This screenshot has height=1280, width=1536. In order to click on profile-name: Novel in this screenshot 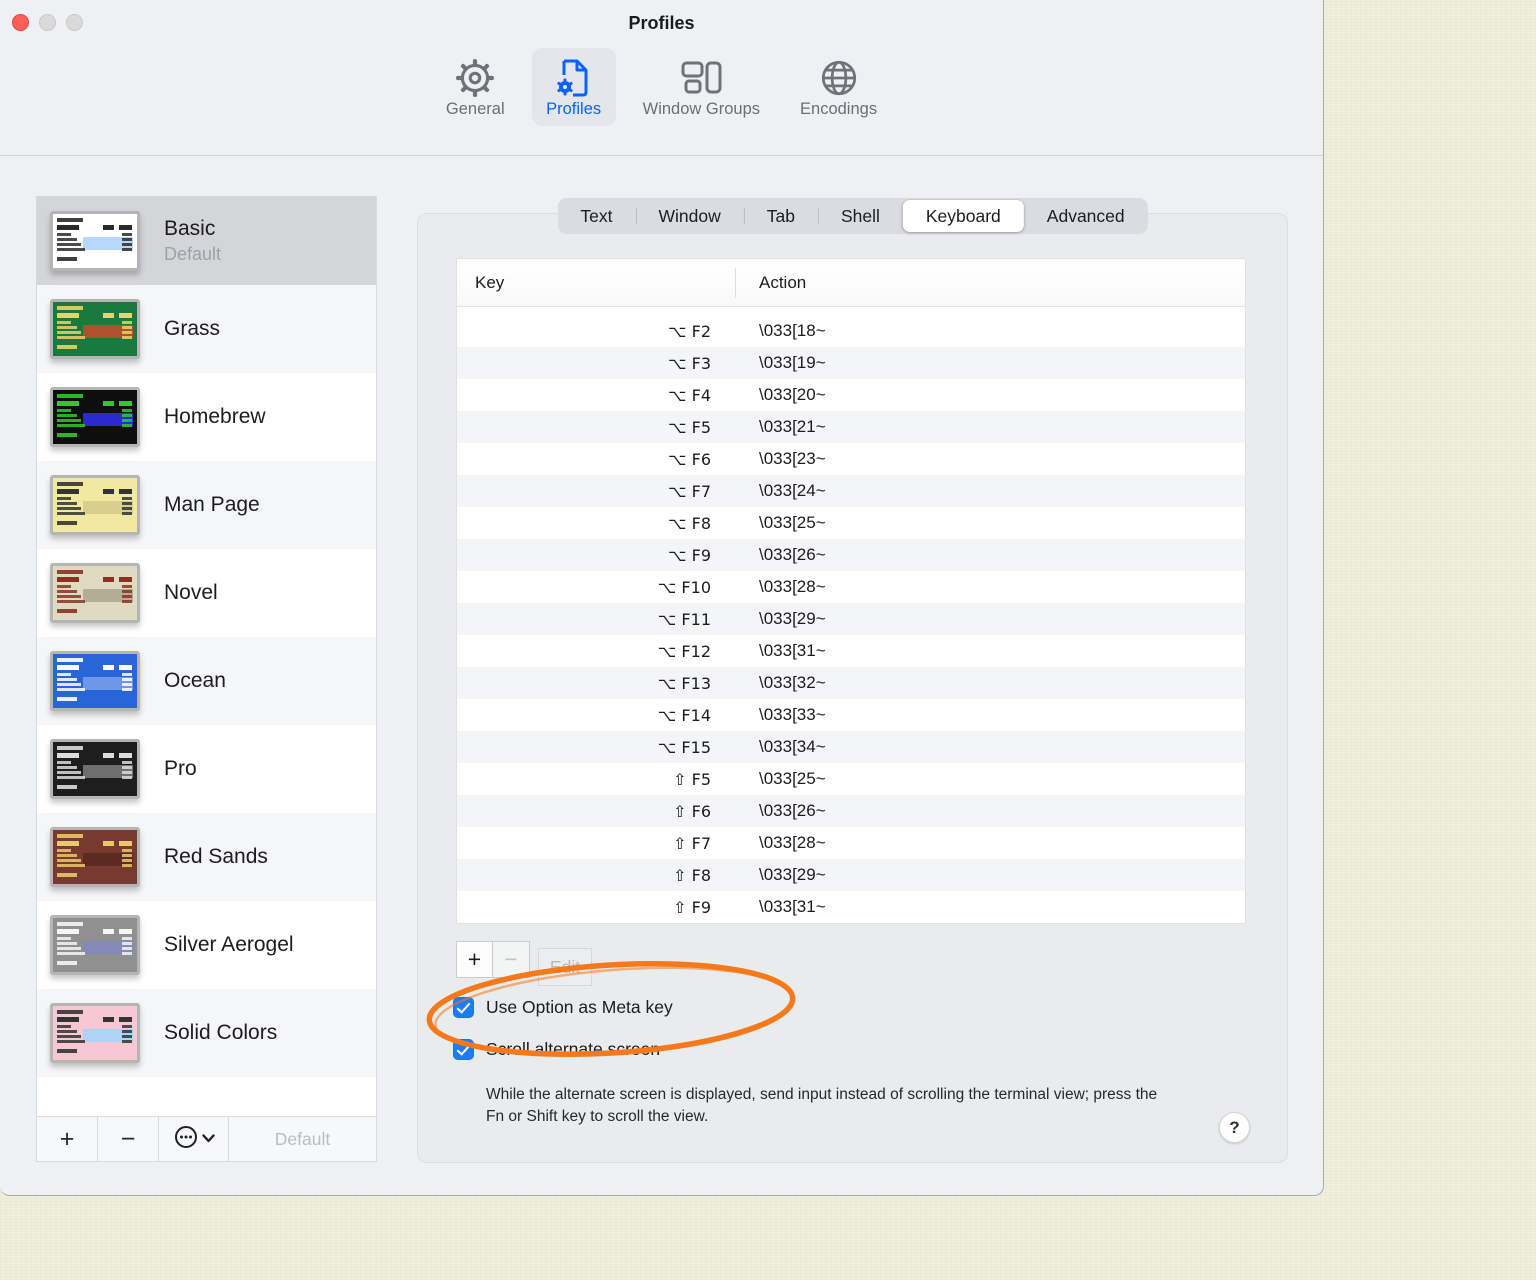, I will do `click(191, 592)`.